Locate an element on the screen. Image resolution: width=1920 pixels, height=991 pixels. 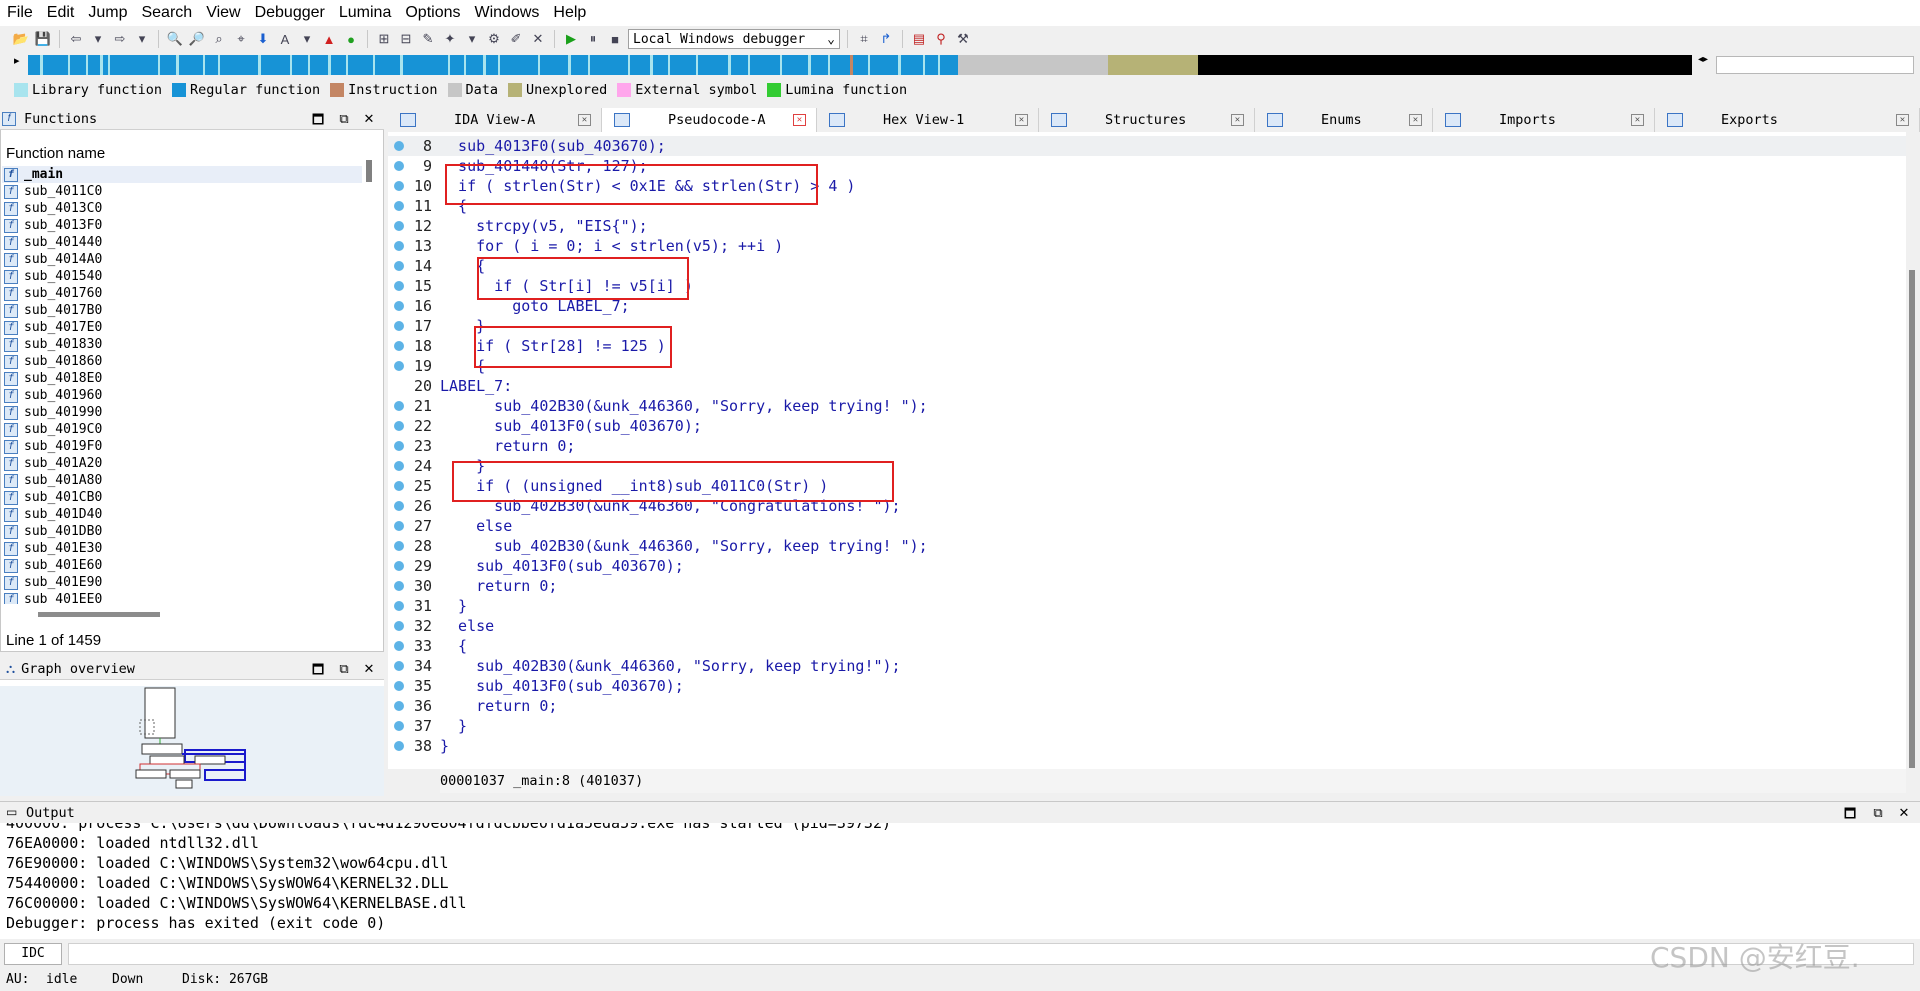
text-view-icon: A is located at coordinates (285, 39).